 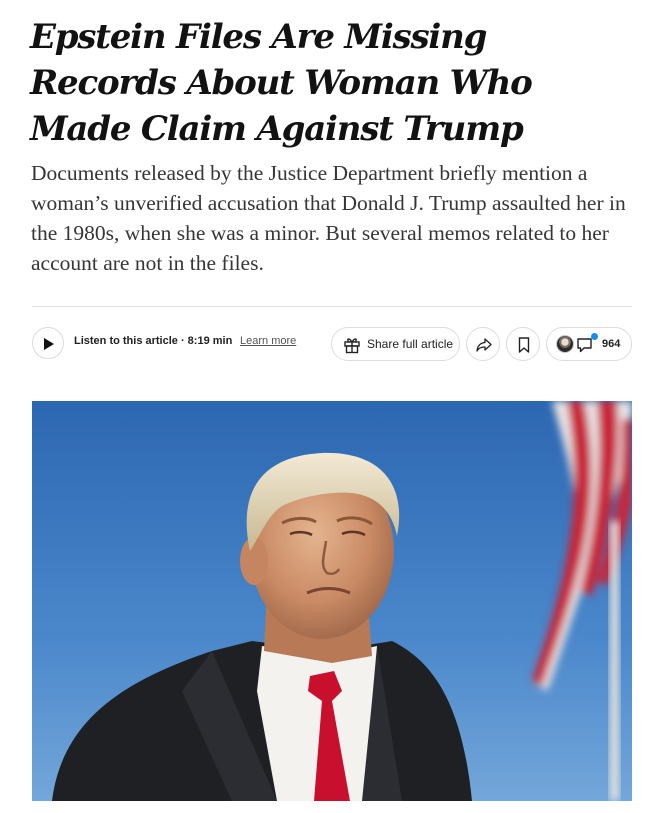 I want to click on avatar, so click(x=565, y=344).